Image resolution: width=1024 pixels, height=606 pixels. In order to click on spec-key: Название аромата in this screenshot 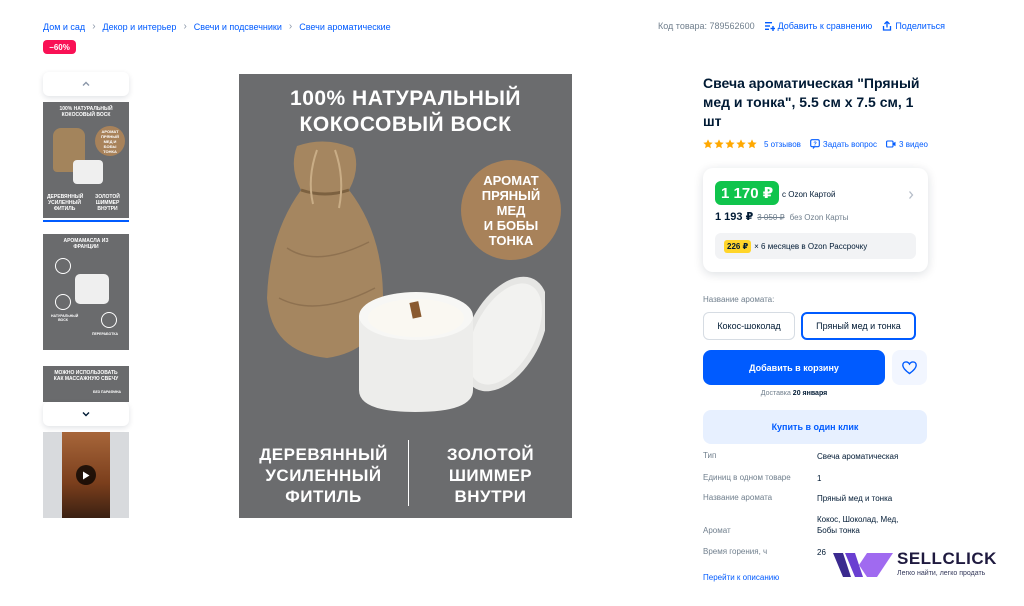, I will do `click(738, 497)`.